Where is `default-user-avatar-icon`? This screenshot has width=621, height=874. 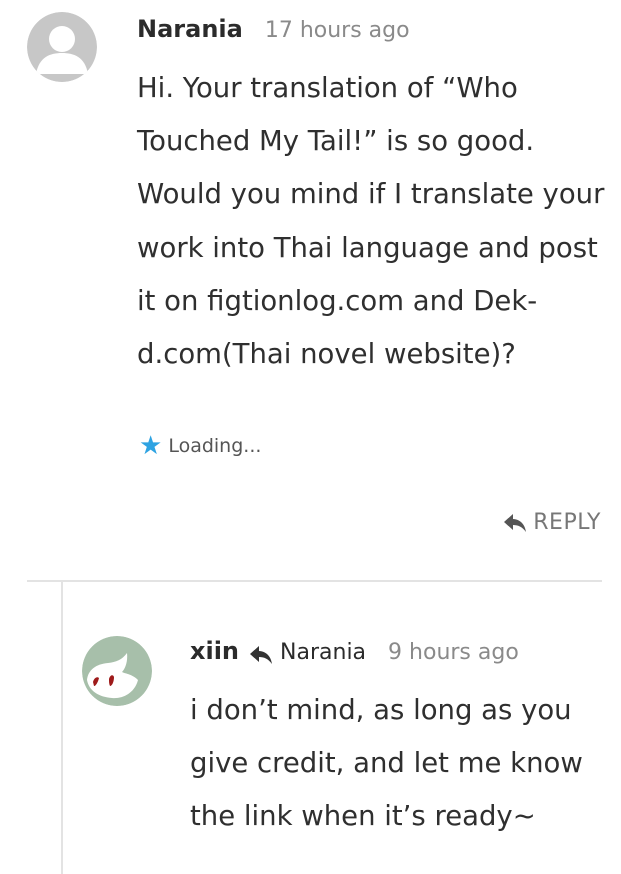
default-user-avatar-icon is located at coordinates (62, 47).